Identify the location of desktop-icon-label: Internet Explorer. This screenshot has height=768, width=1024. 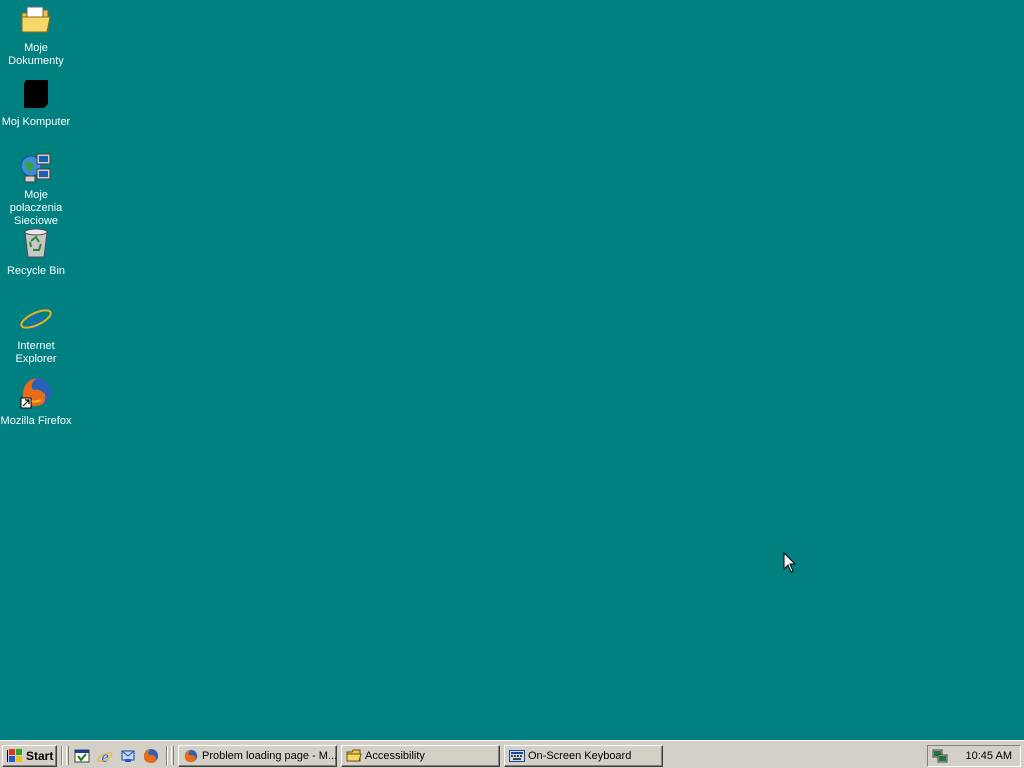
(36, 352).